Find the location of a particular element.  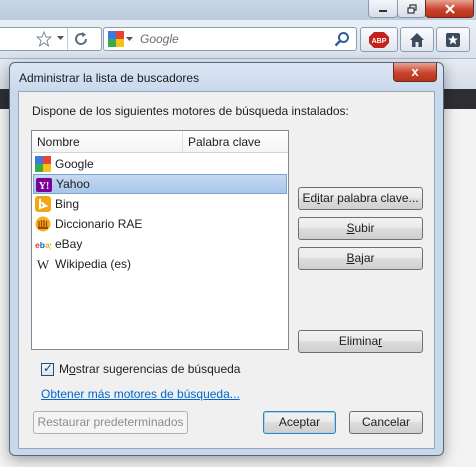

svg-text: Y! is located at coordinates (44, 186).